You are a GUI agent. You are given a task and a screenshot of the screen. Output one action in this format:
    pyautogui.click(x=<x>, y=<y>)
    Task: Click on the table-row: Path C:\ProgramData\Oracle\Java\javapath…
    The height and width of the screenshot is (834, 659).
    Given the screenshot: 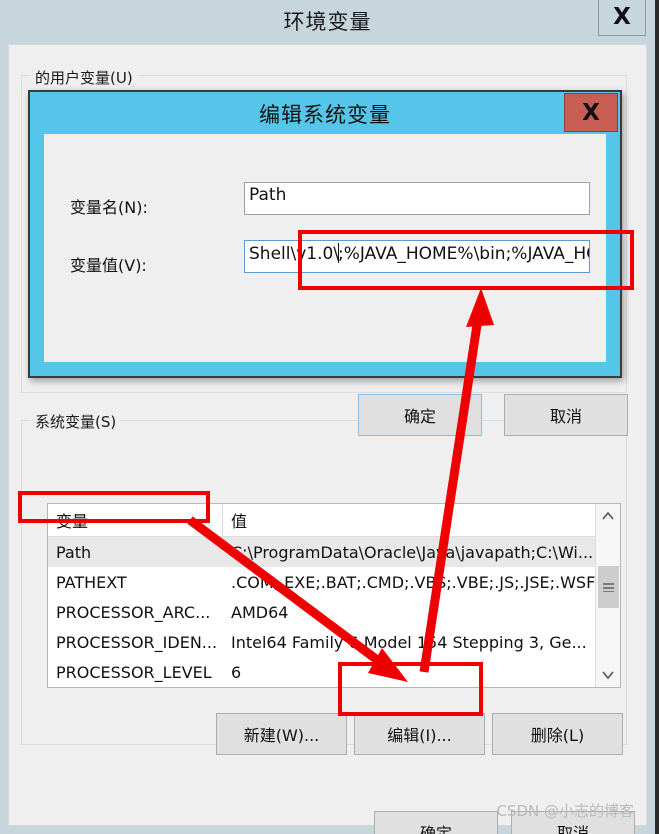 What is the action you would take?
    pyautogui.click(x=334, y=552)
    